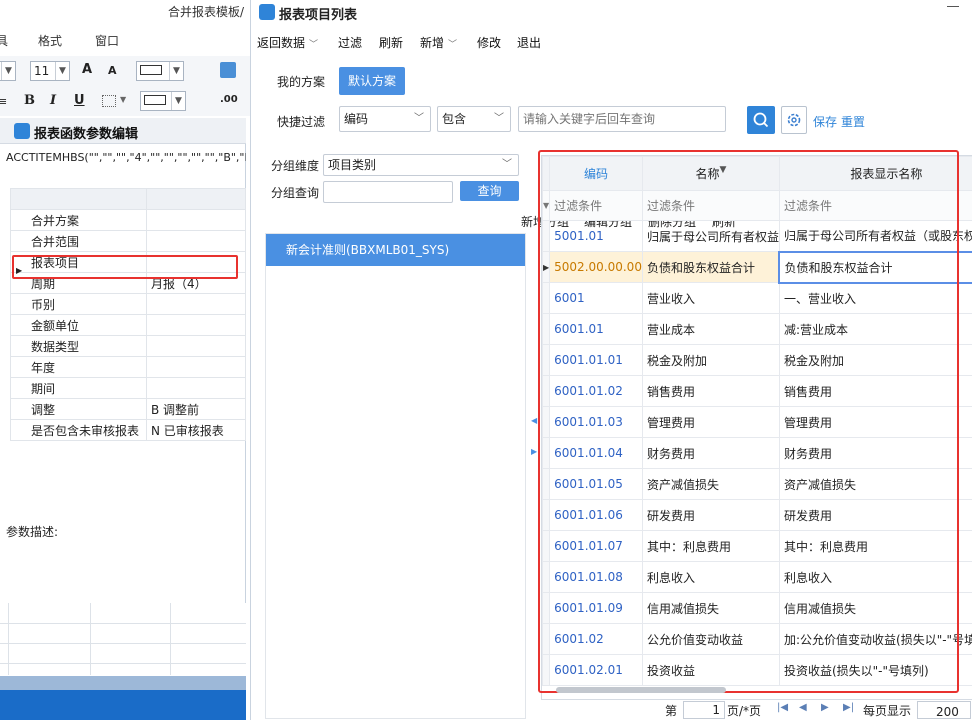  I want to click on gear-icon, so click(794, 120).